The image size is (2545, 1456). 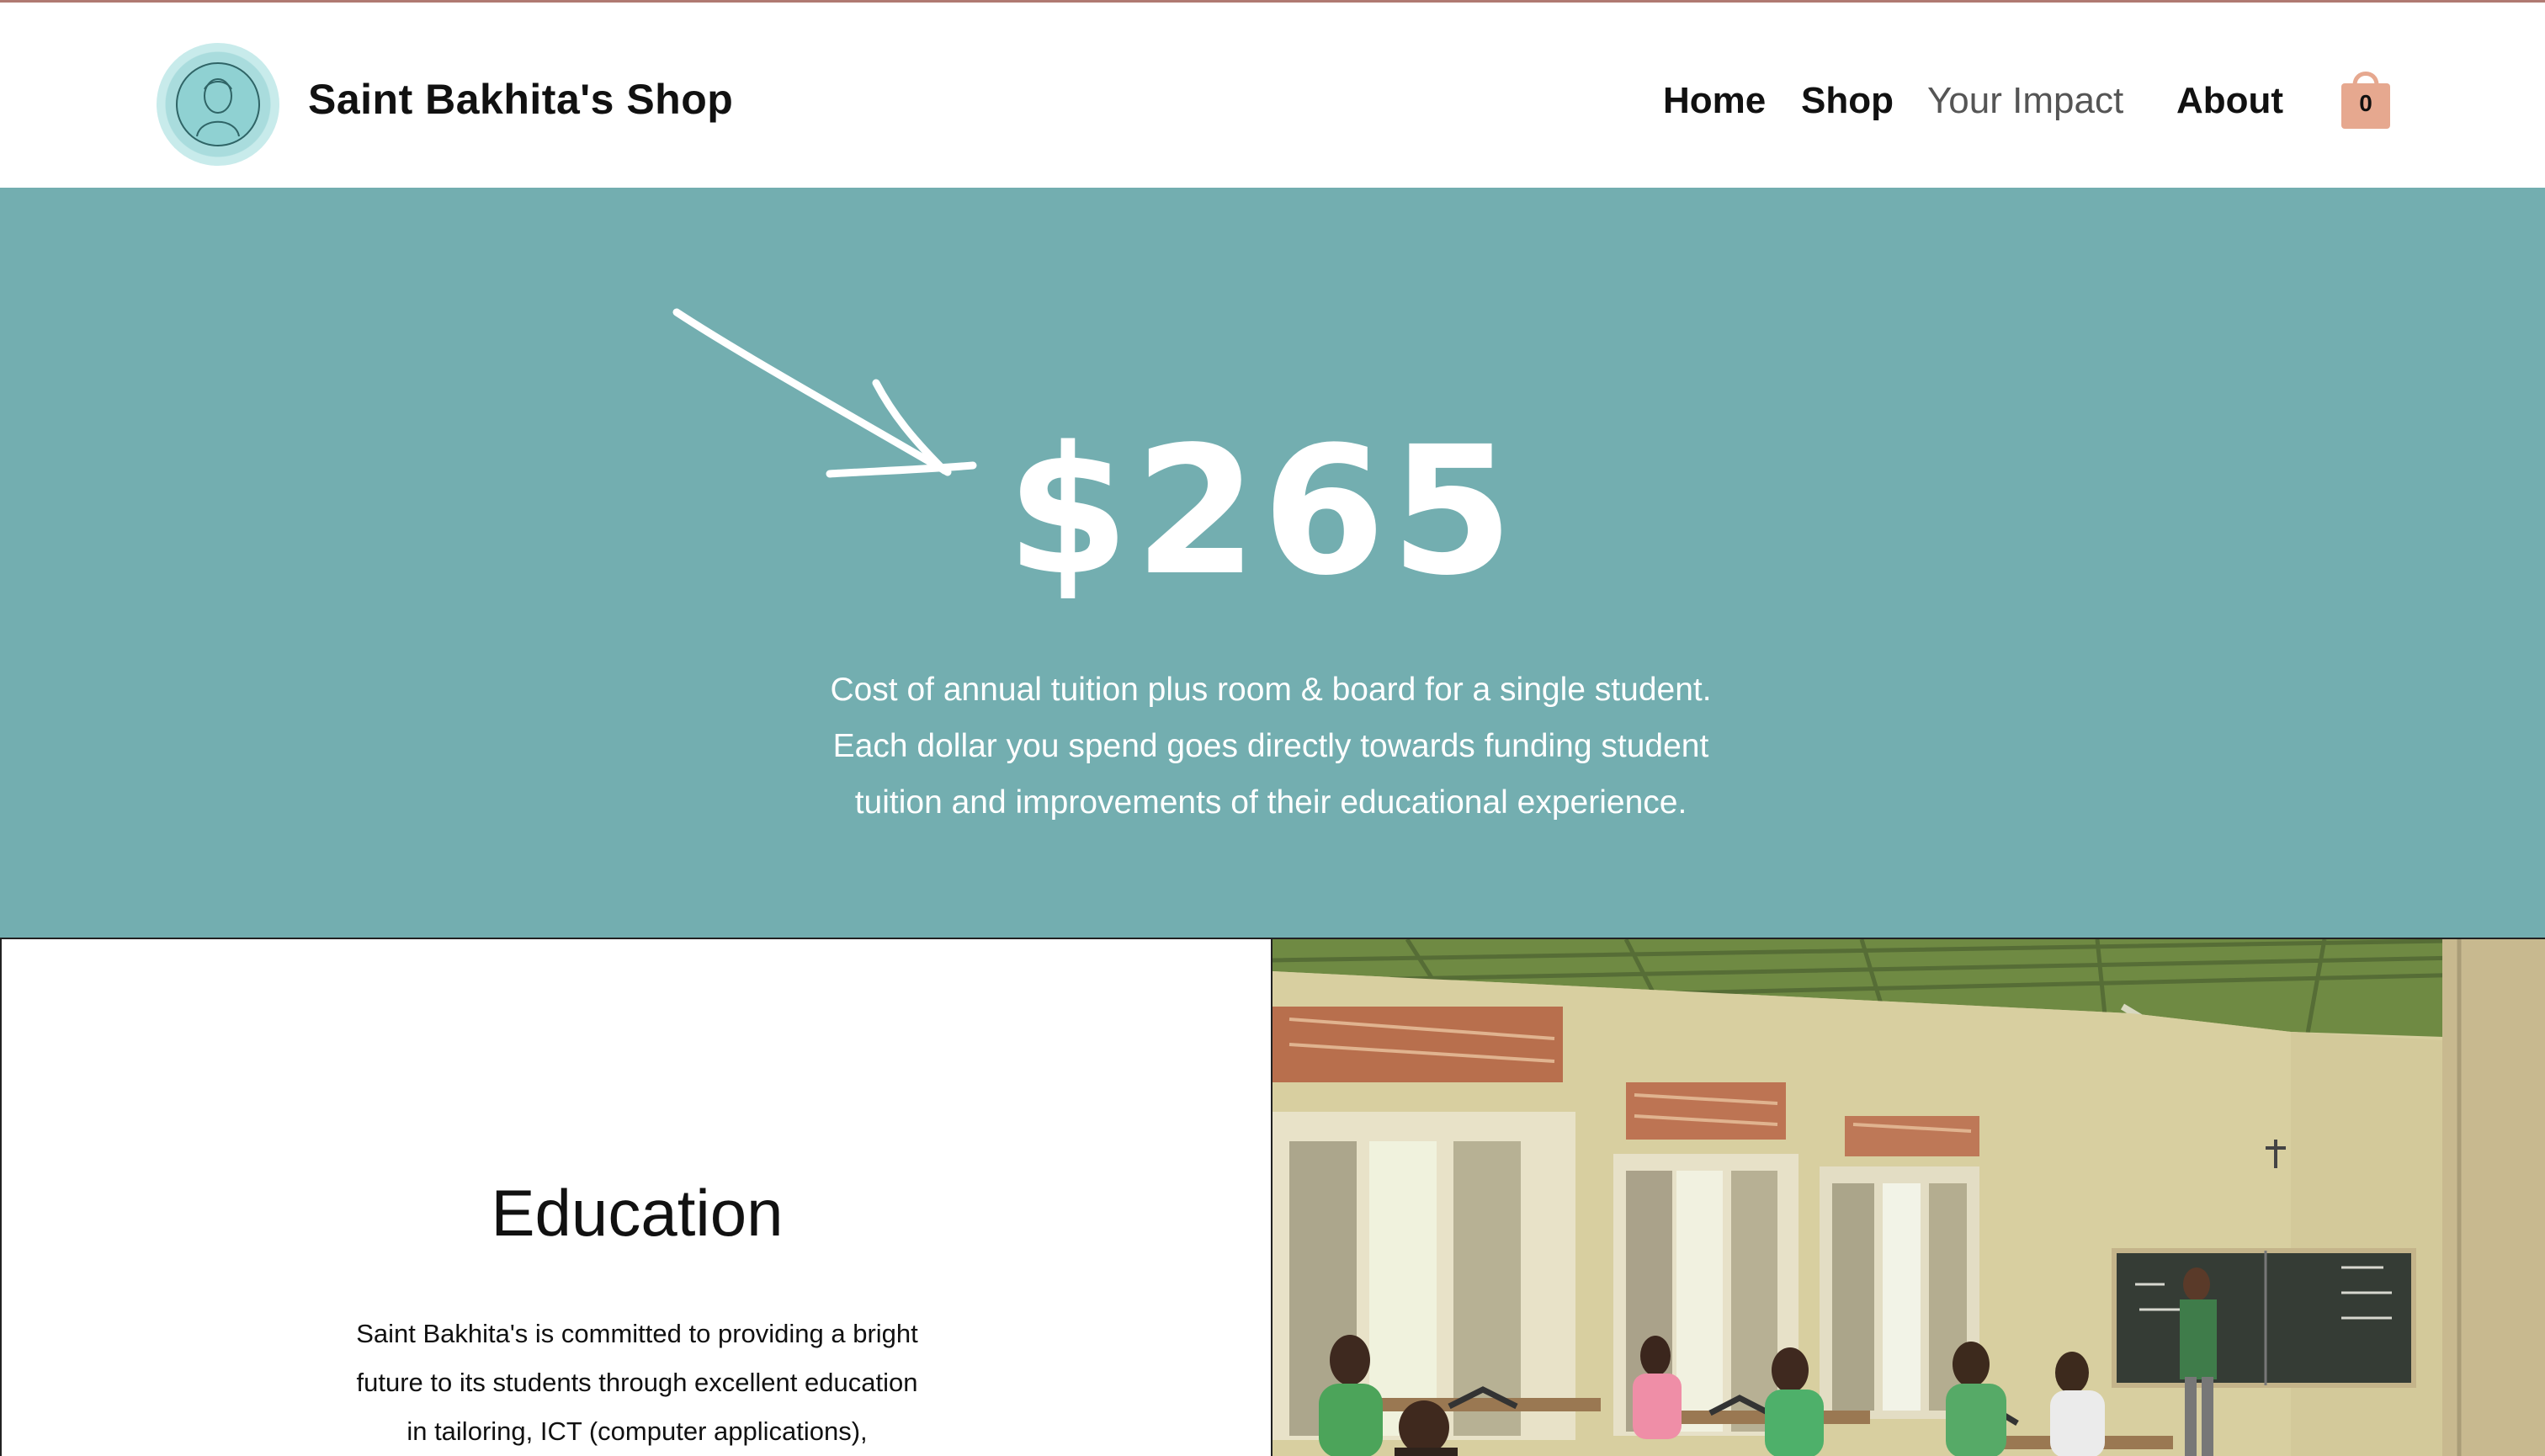 I want to click on school-seal-icon, so click(x=218, y=104).